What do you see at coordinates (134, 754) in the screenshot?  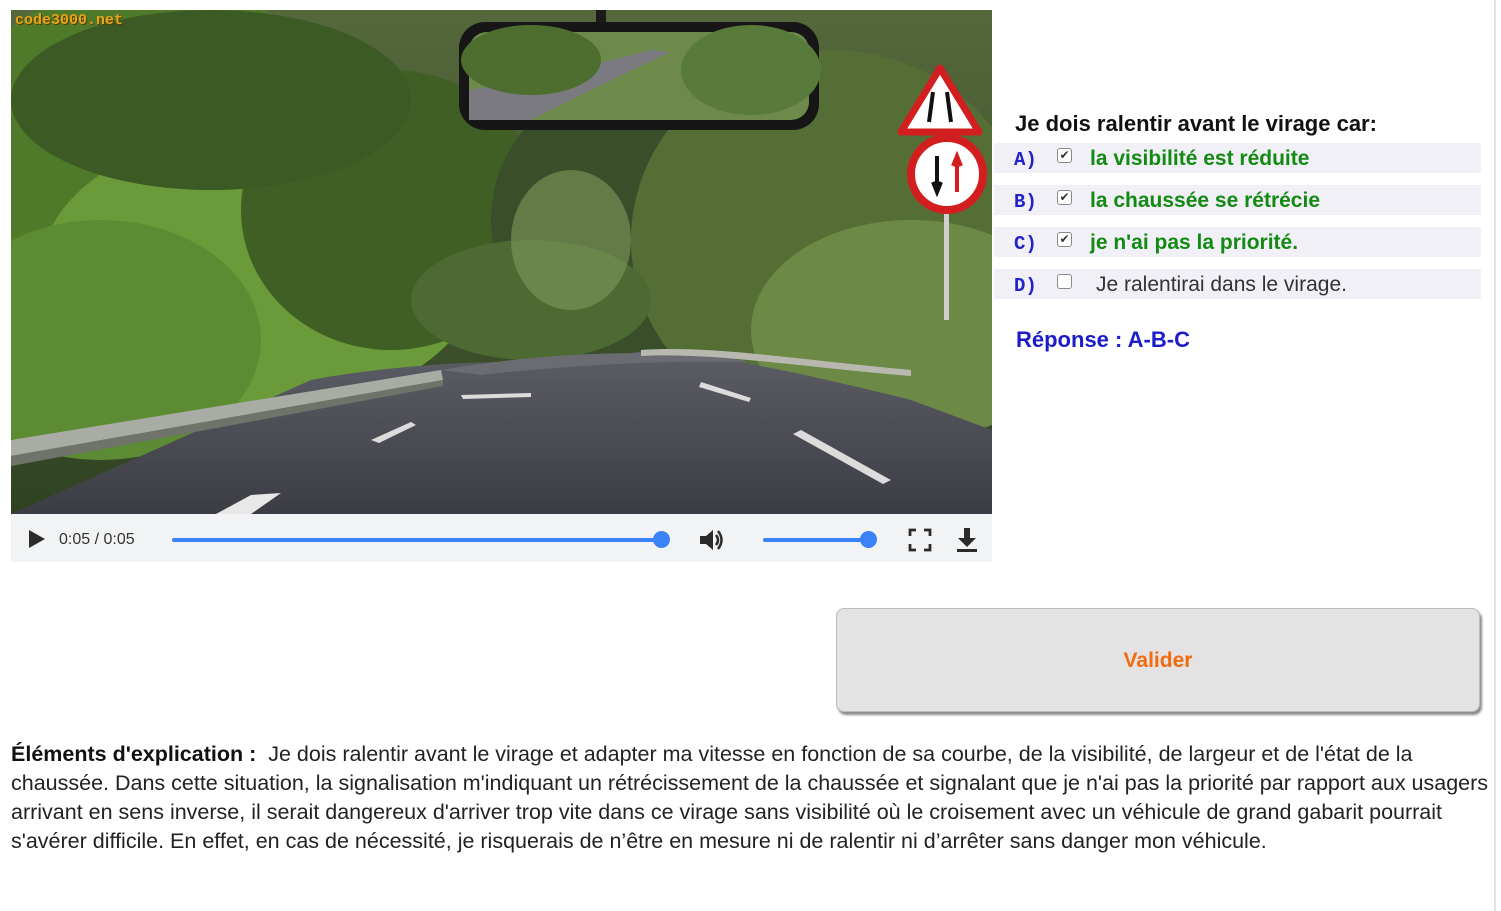 I see `explanation-label: Éléments d'explication :` at bounding box center [134, 754].